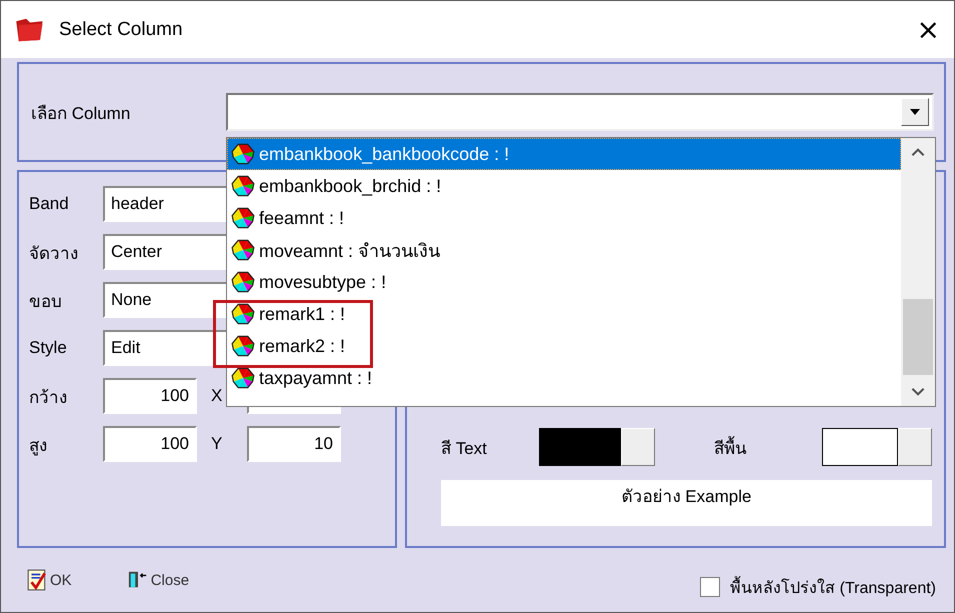 The image size is (955, 613). Describe the element at coordinates (580, 112) in the screenshot. I see `column-dropdown` at that location.